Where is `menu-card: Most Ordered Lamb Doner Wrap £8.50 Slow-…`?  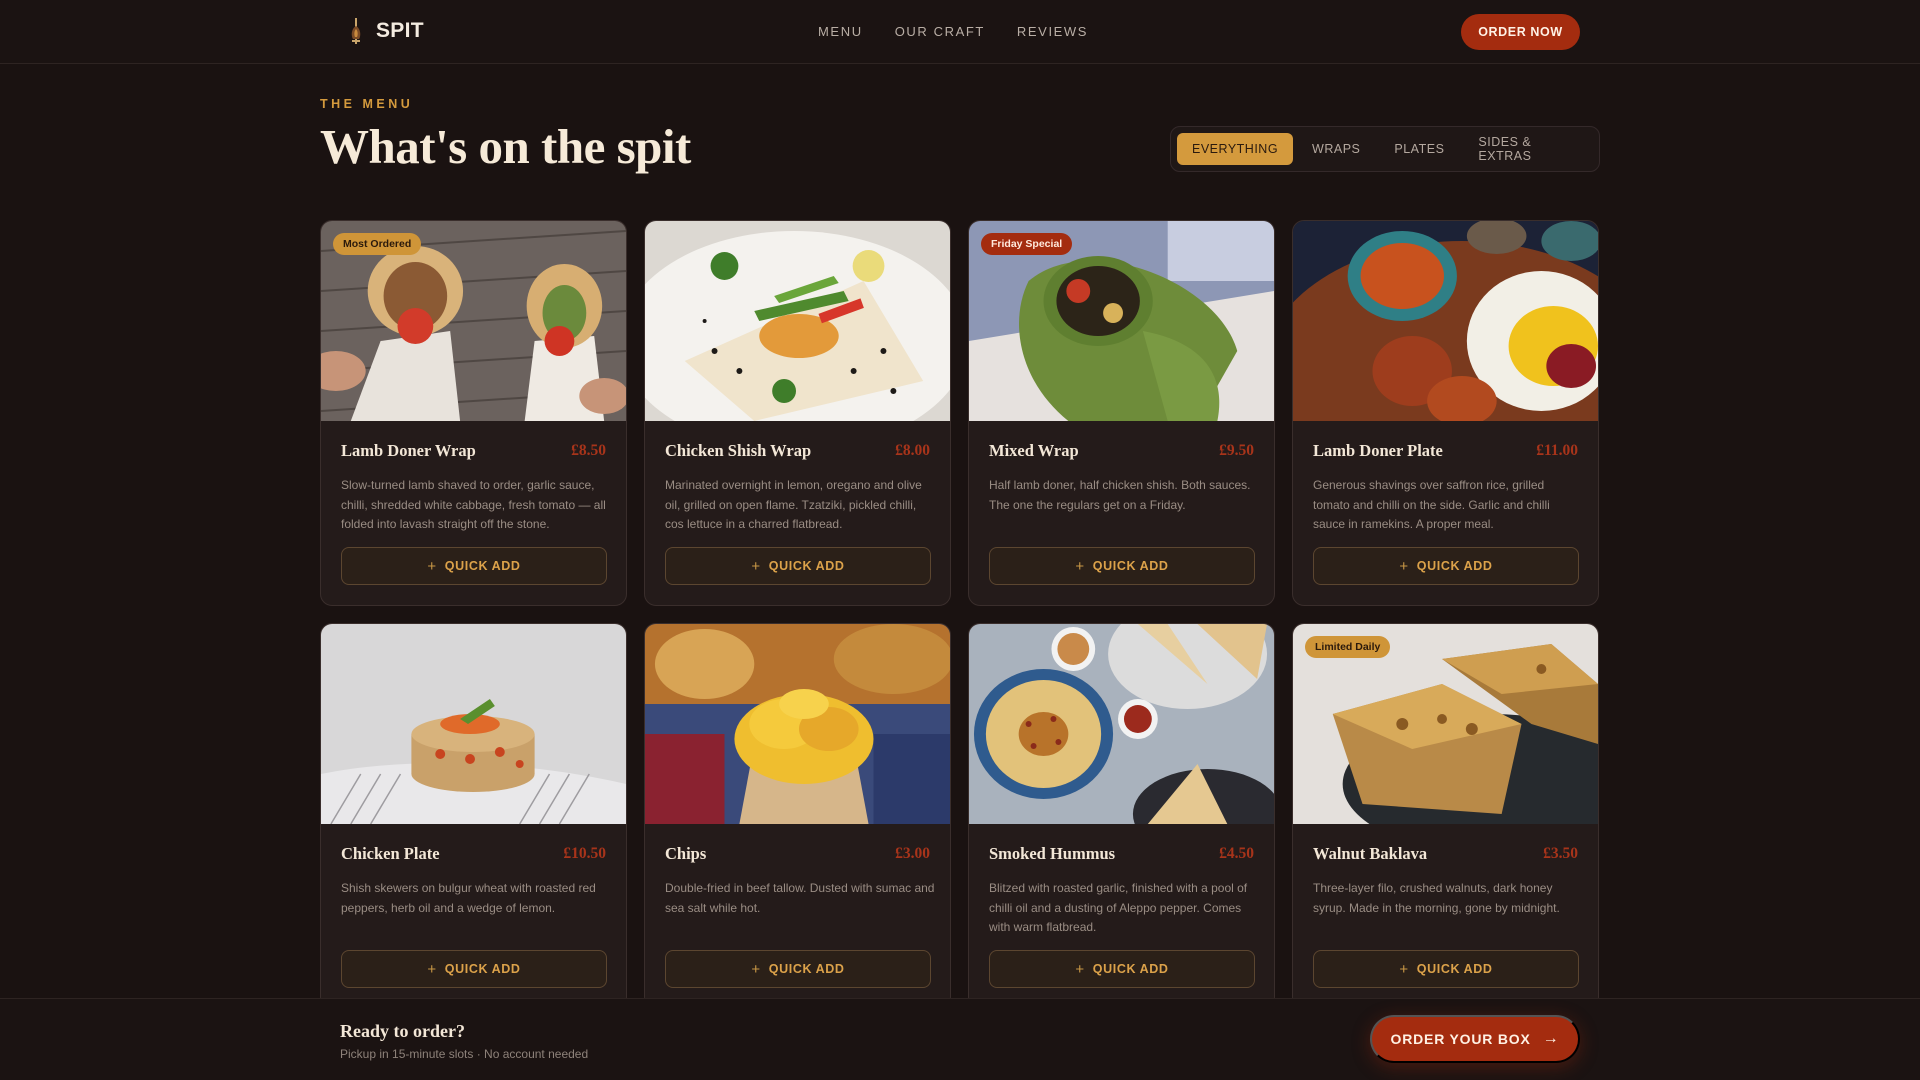 menu-card: Most Ordered Lamb Doner Wrap £8.50 Slow-… is located at coordinates (473, 413).